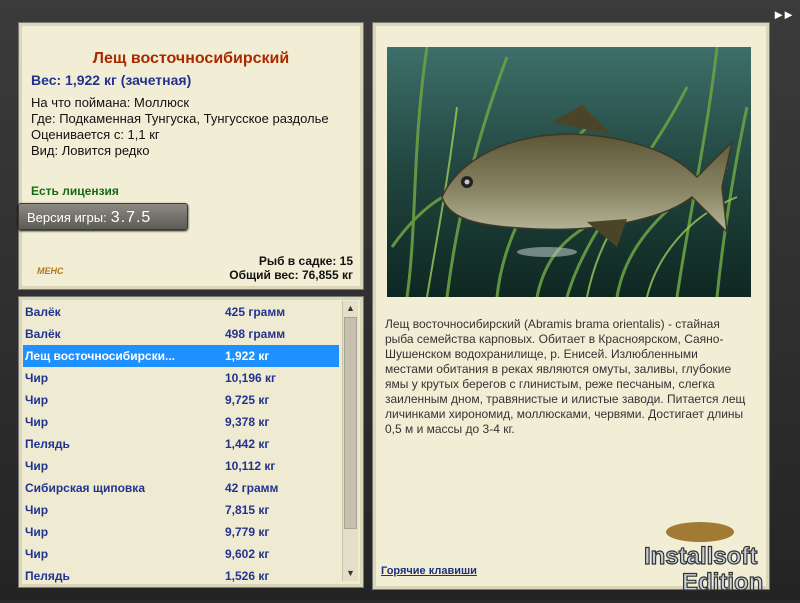  What do you see at coordinates (247, 444) in the screenshot?
I see `list-item-weight: 1,442 кг` at bounding box center [247, 444].